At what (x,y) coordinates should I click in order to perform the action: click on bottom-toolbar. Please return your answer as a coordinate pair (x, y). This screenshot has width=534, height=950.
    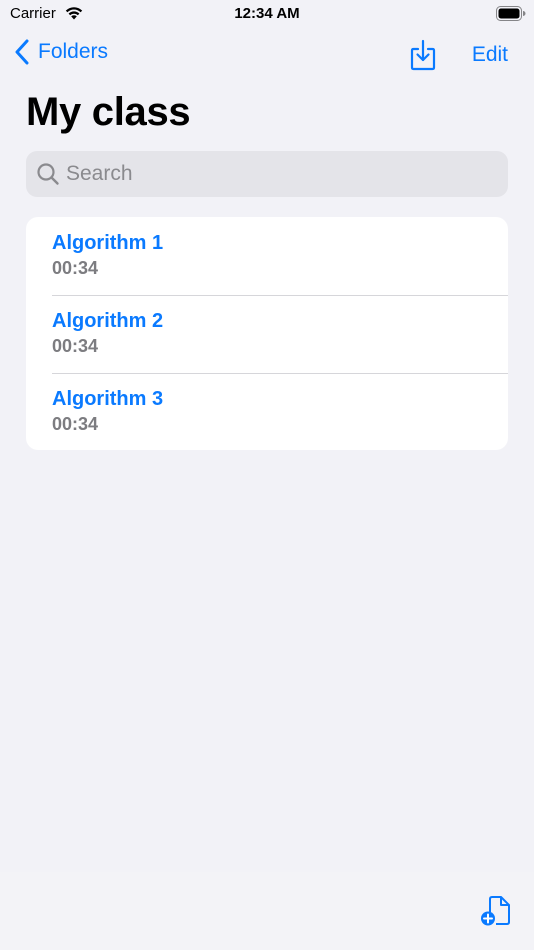
    Looking at the image, I should click on (267, 911).